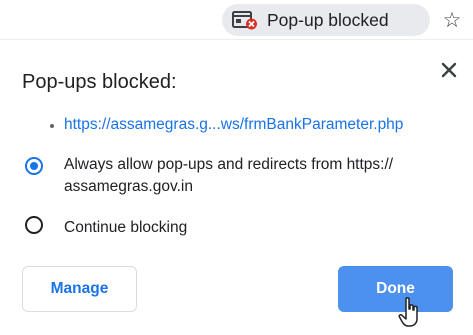 The image size is (473, 335). Describe the element at coordinates (452, 20) in the screenshot. I see `star-icon: ☆` at that location.